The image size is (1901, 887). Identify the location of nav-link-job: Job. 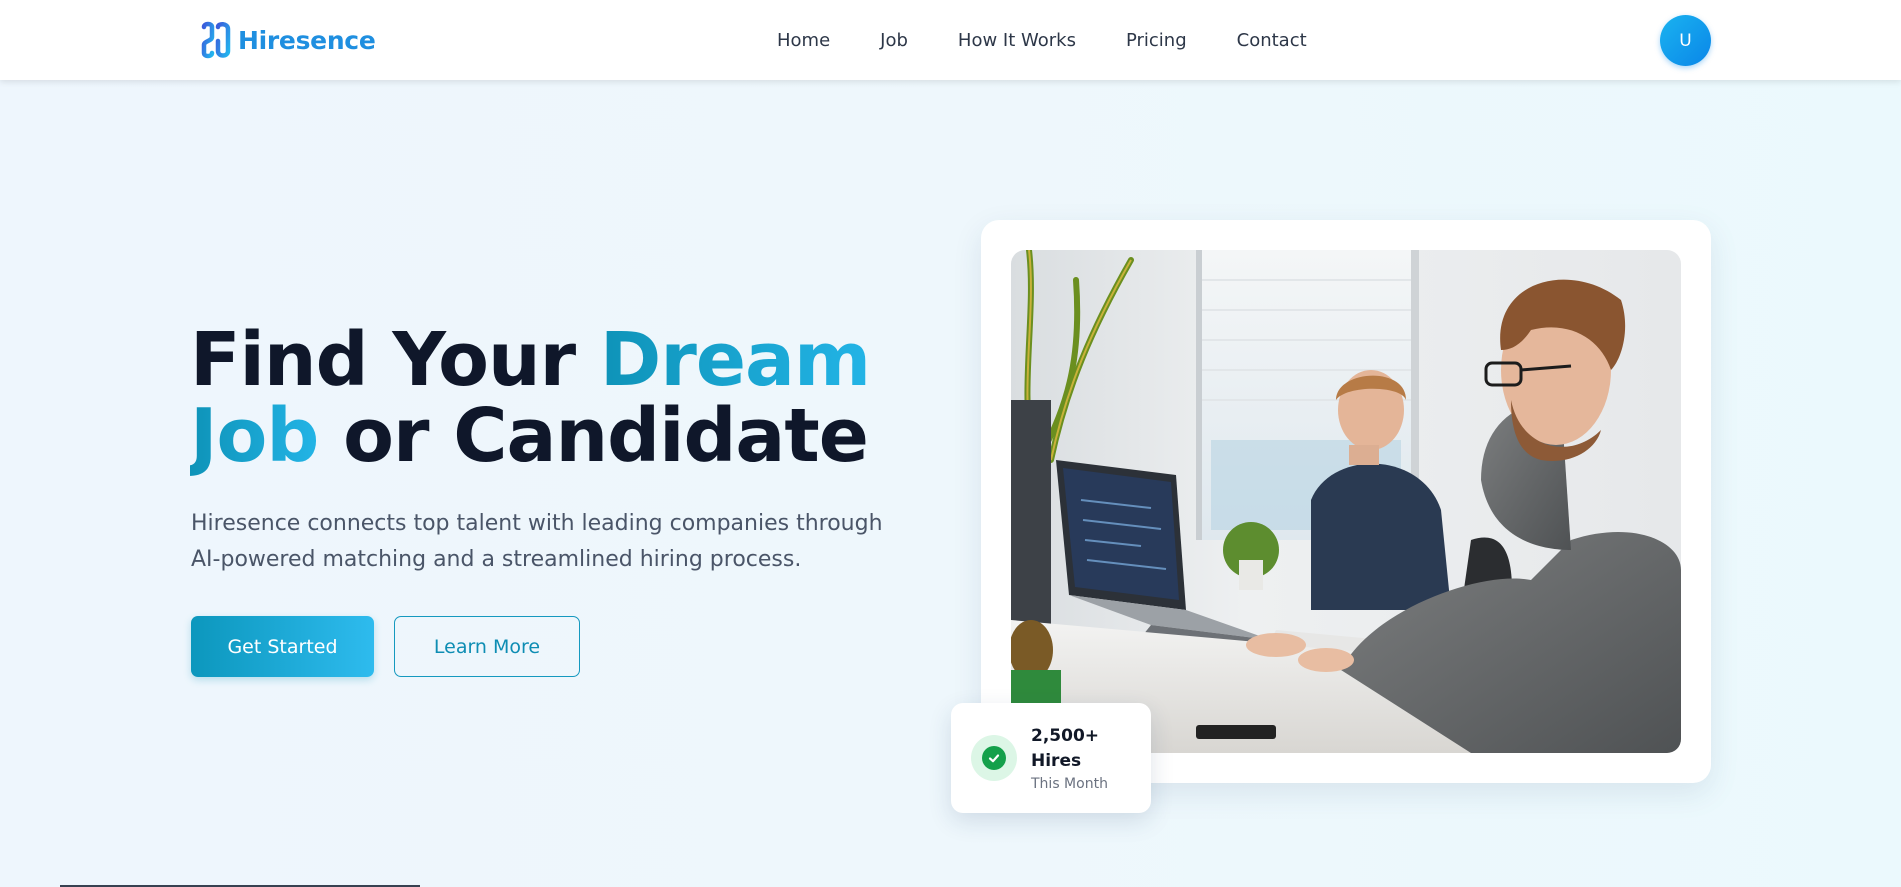
(894, 40).